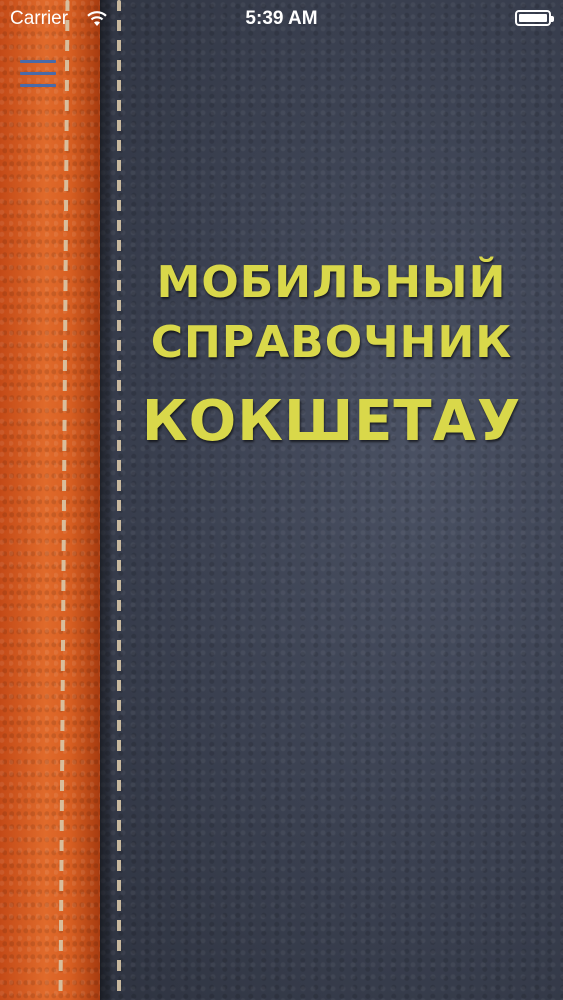 The width and height of the screenshot is (563, 1000). I want to click on battery-icon, so click(534, 18).